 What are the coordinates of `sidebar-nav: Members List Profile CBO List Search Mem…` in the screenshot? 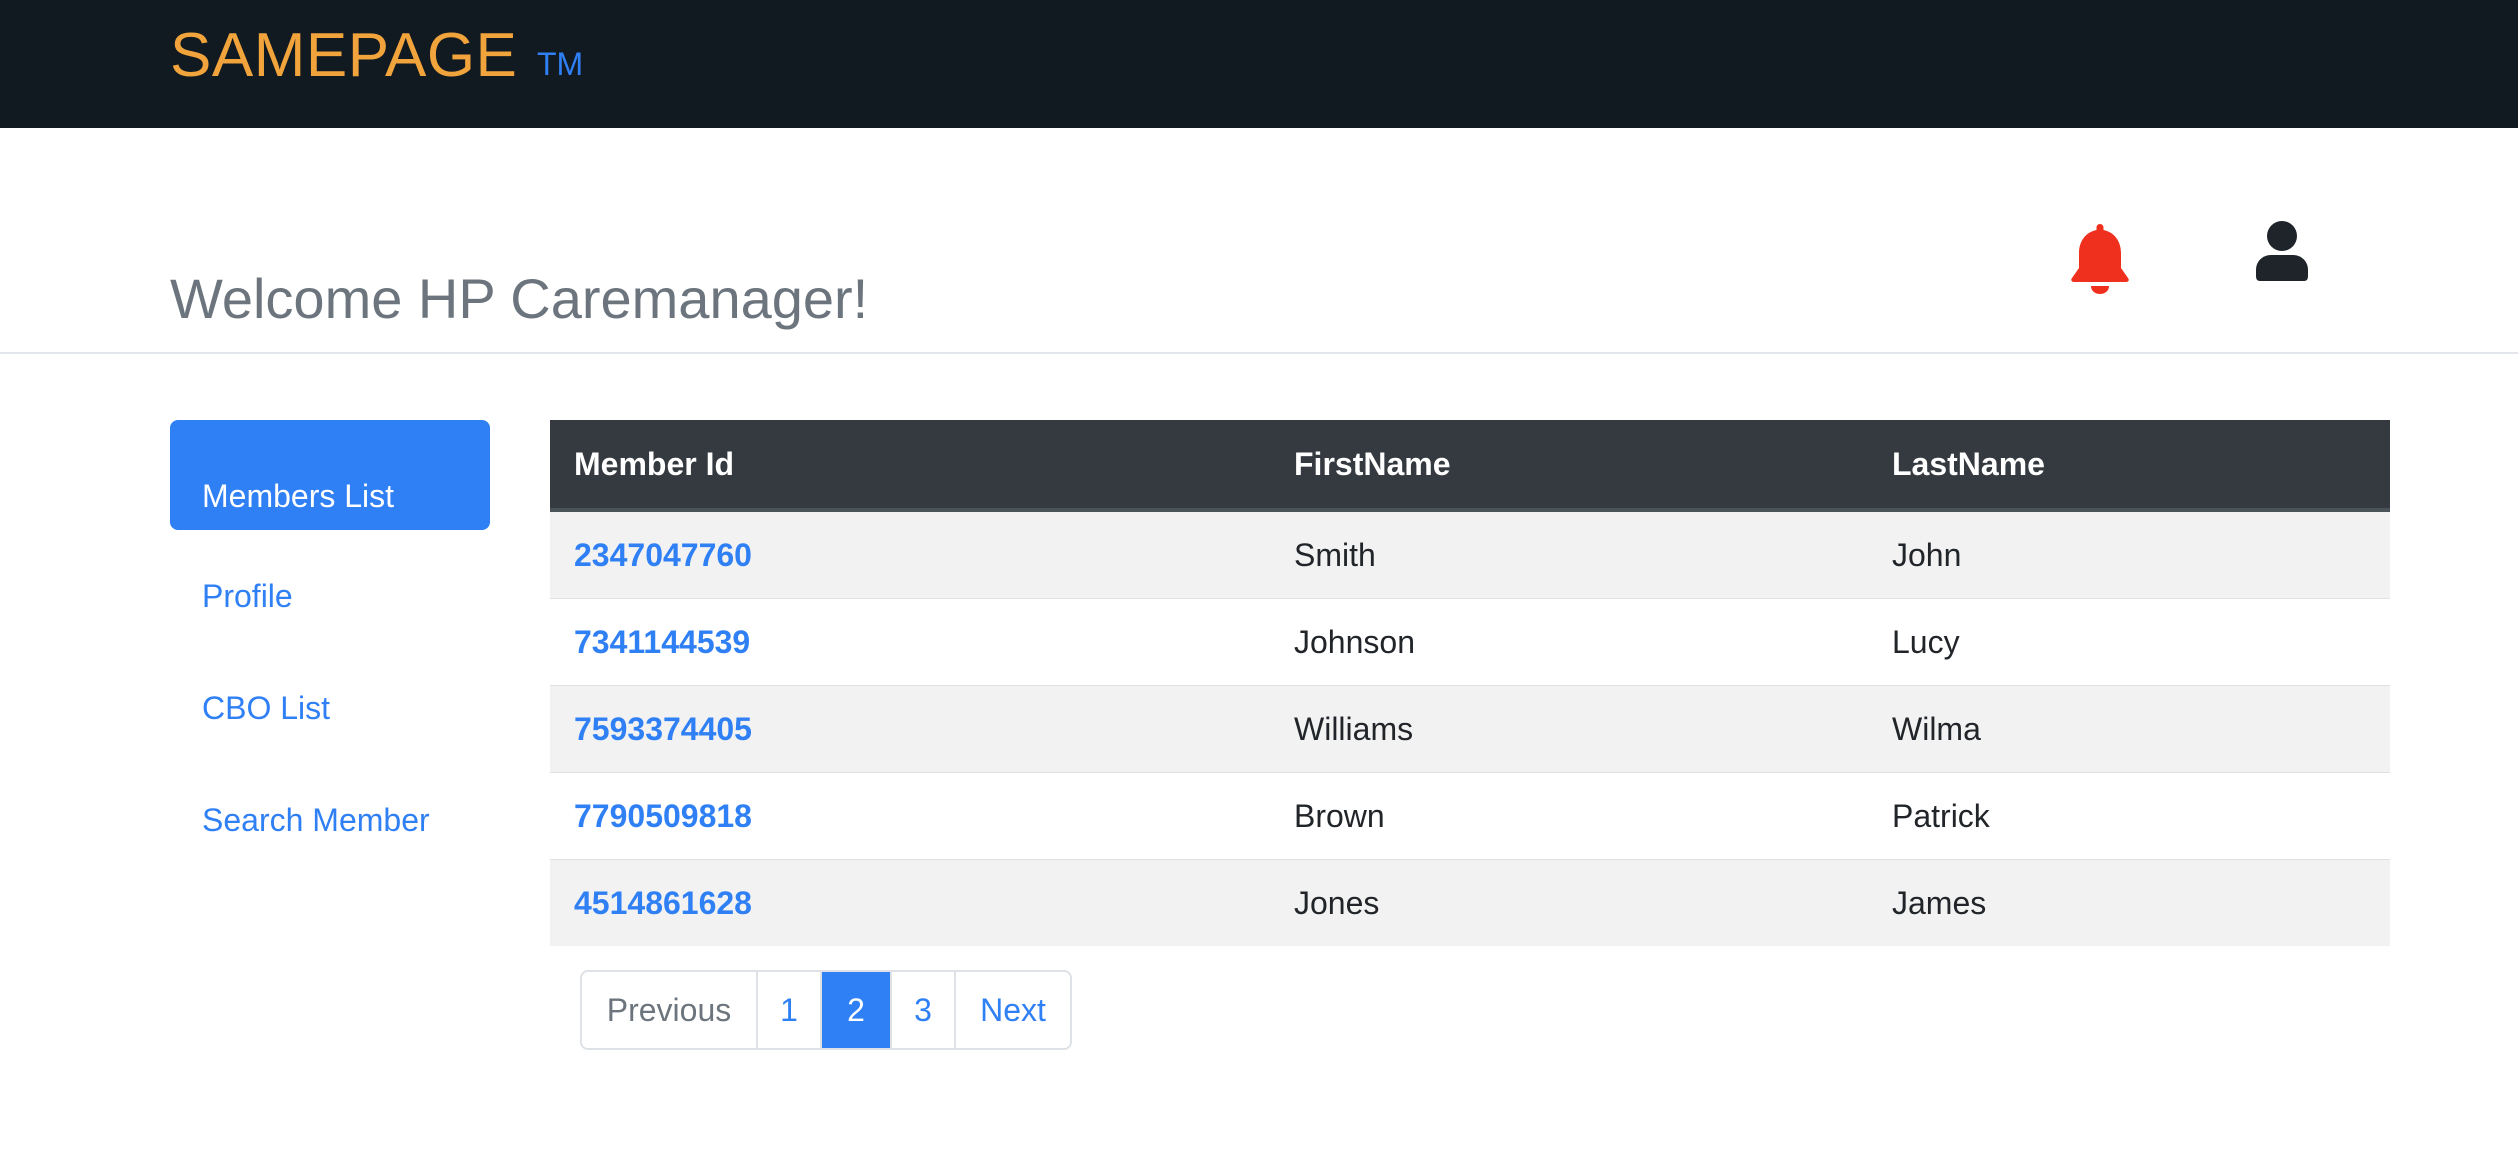 It's located at (330, 643).